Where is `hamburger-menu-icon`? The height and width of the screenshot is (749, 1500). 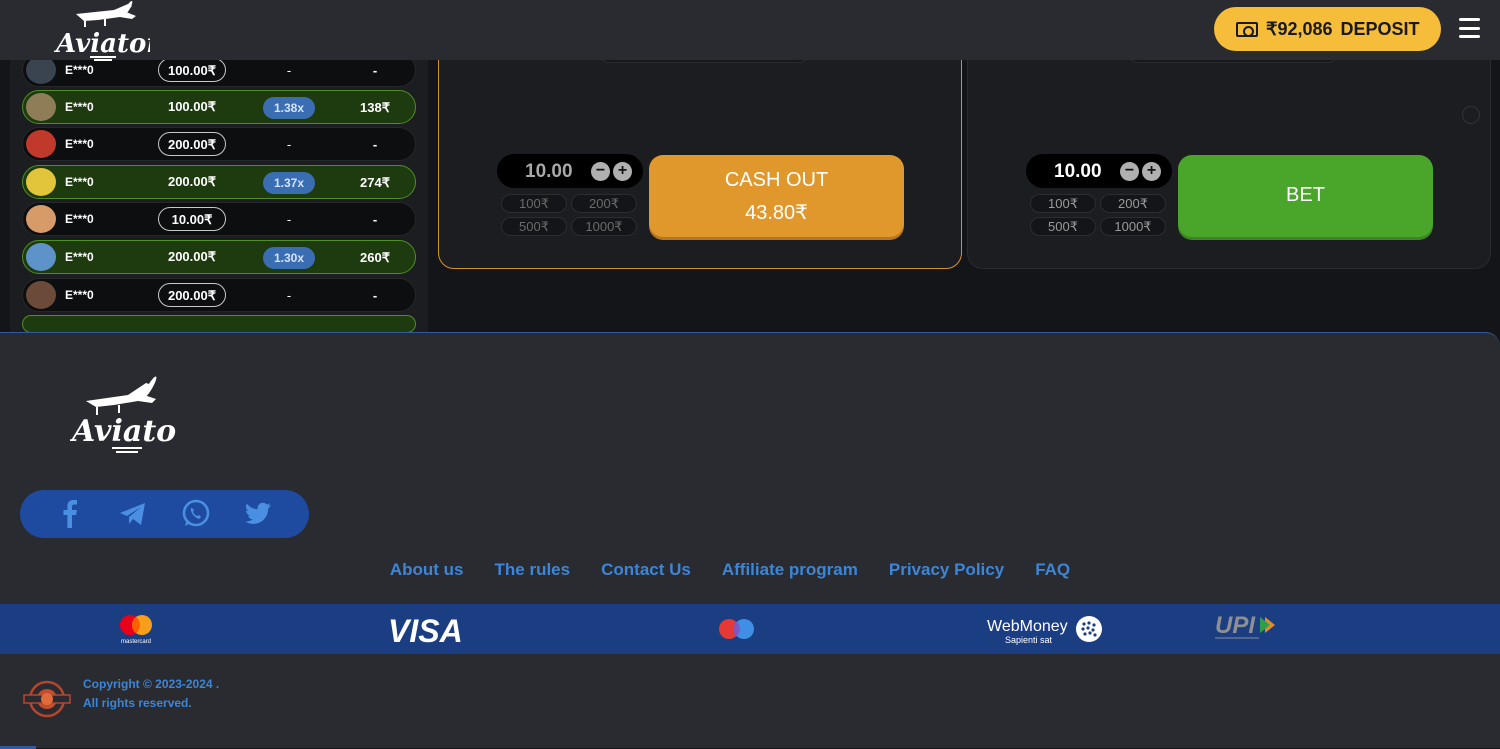 hamburger-menu-icon is located at coordinates (1469, 28).